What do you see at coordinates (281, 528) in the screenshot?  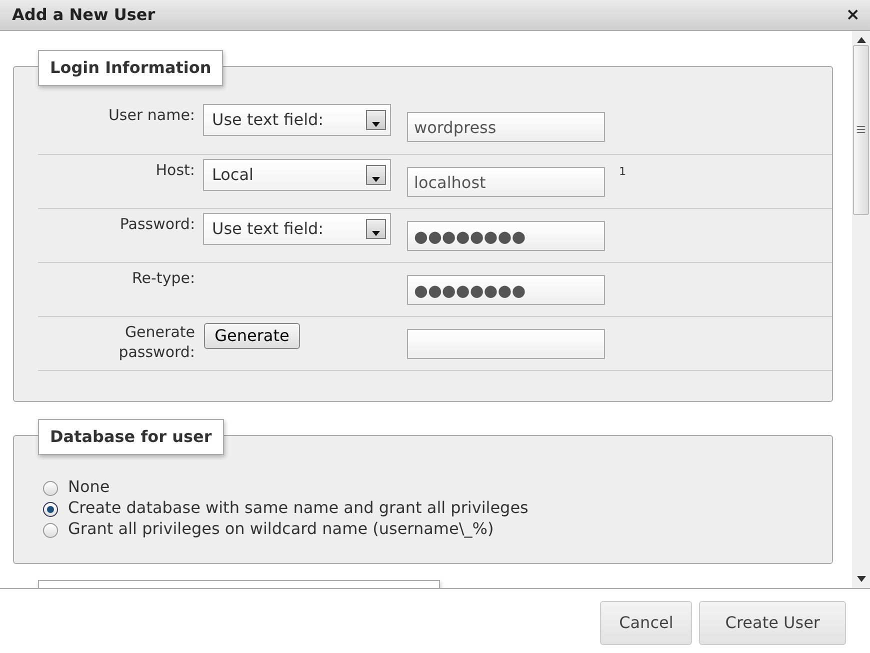 I see `radio-label: Grant all privileges on wildcard name (username\_%)` at bounding box center [281, 528].